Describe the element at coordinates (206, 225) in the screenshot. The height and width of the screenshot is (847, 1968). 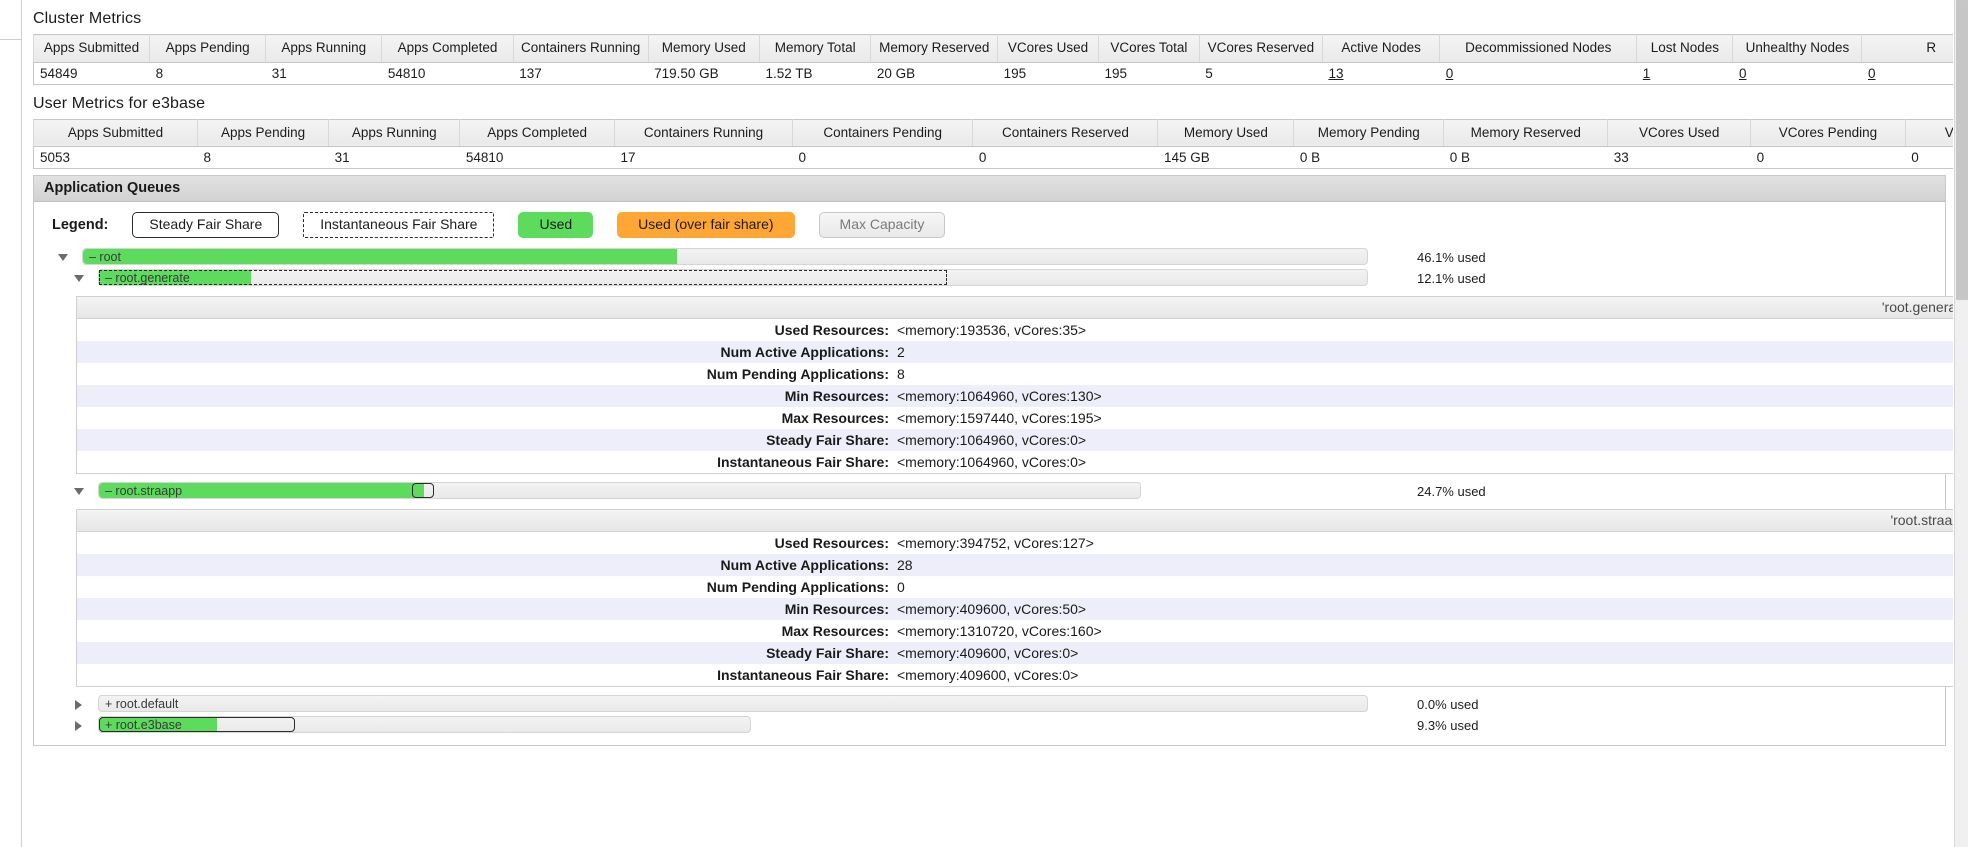
I see `legend-steady-fair-share: Steady Fair Share` at that location.